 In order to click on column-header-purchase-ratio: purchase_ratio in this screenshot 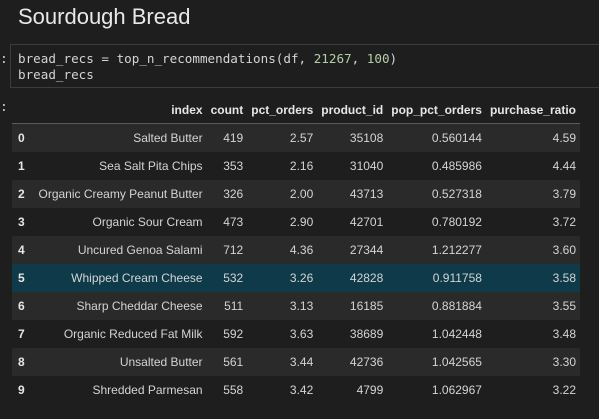, I will do `click(532, 109)`.